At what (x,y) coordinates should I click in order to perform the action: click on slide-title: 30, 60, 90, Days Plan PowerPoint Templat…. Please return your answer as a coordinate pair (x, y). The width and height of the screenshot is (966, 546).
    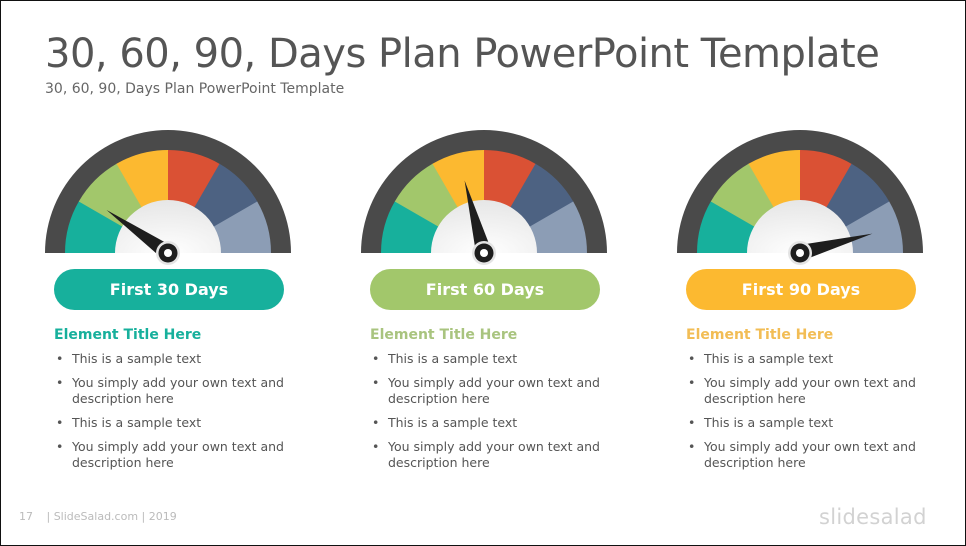
    Looking at the image, I should click on (462, 54).